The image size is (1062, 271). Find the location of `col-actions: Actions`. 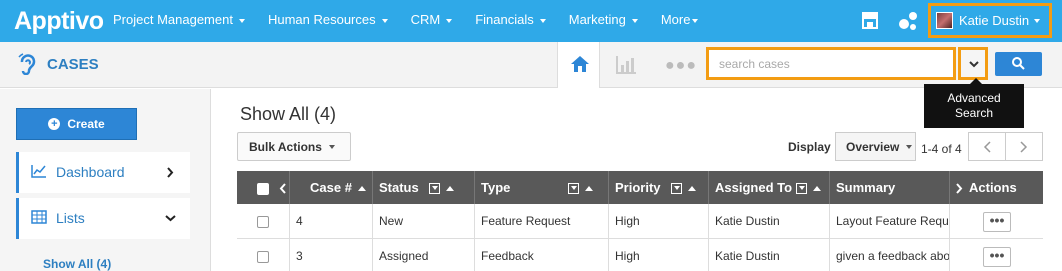

col-actions: Actions is located at coordinates (996, 187).